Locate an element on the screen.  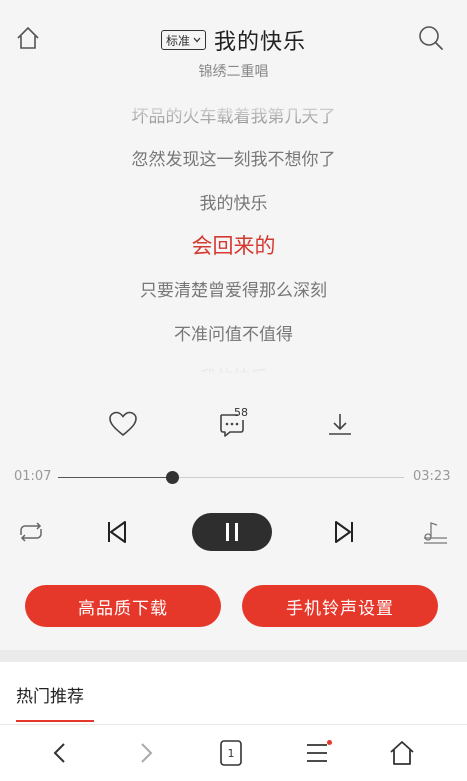
lyric-line: 不准问值不值得 is located at coordinates (233, 335).